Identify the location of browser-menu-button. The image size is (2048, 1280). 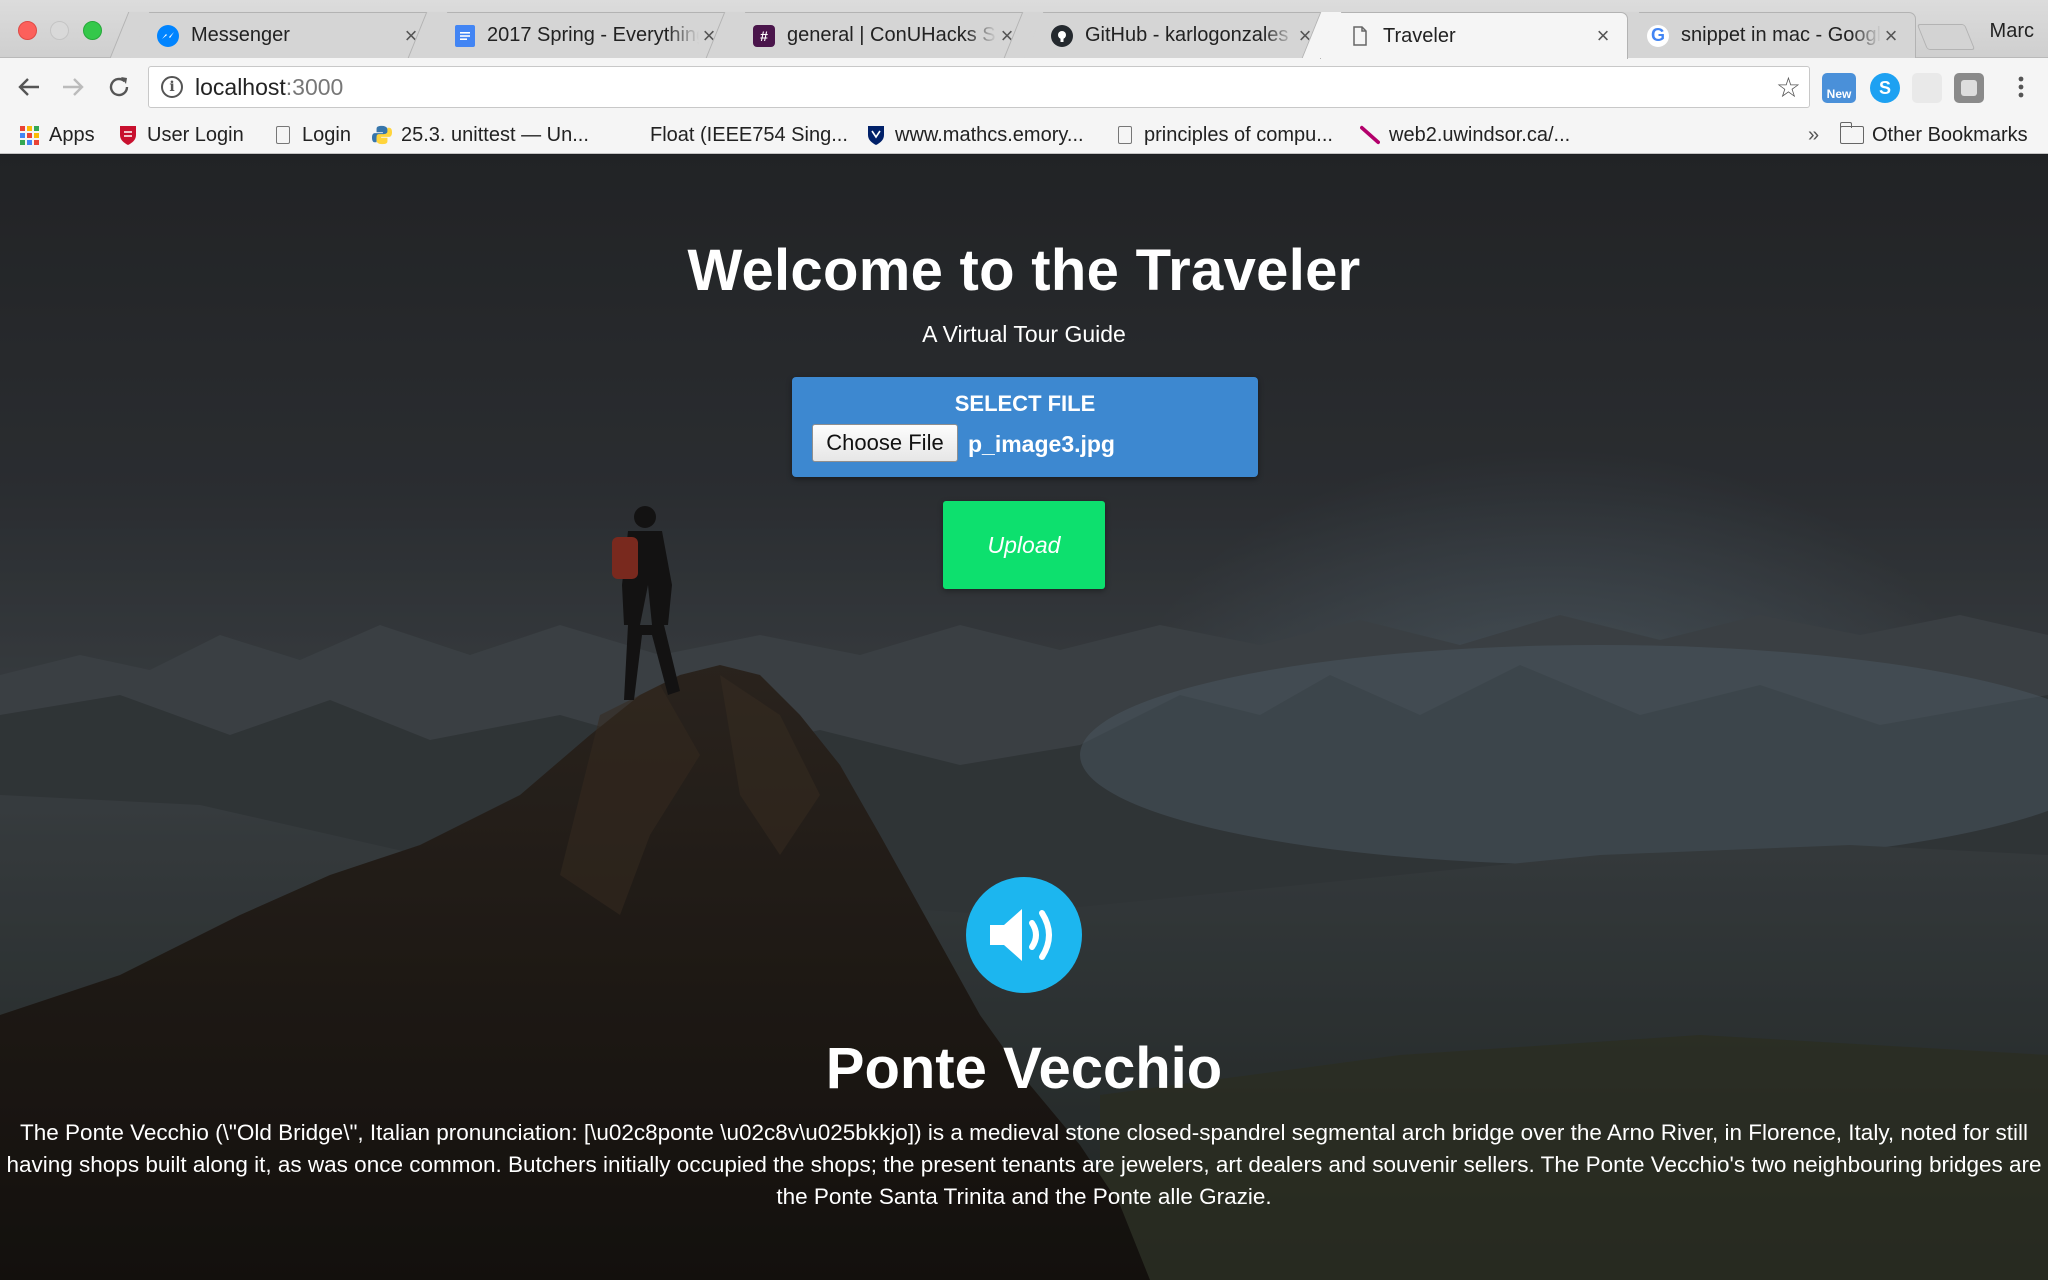
(2021, 87).